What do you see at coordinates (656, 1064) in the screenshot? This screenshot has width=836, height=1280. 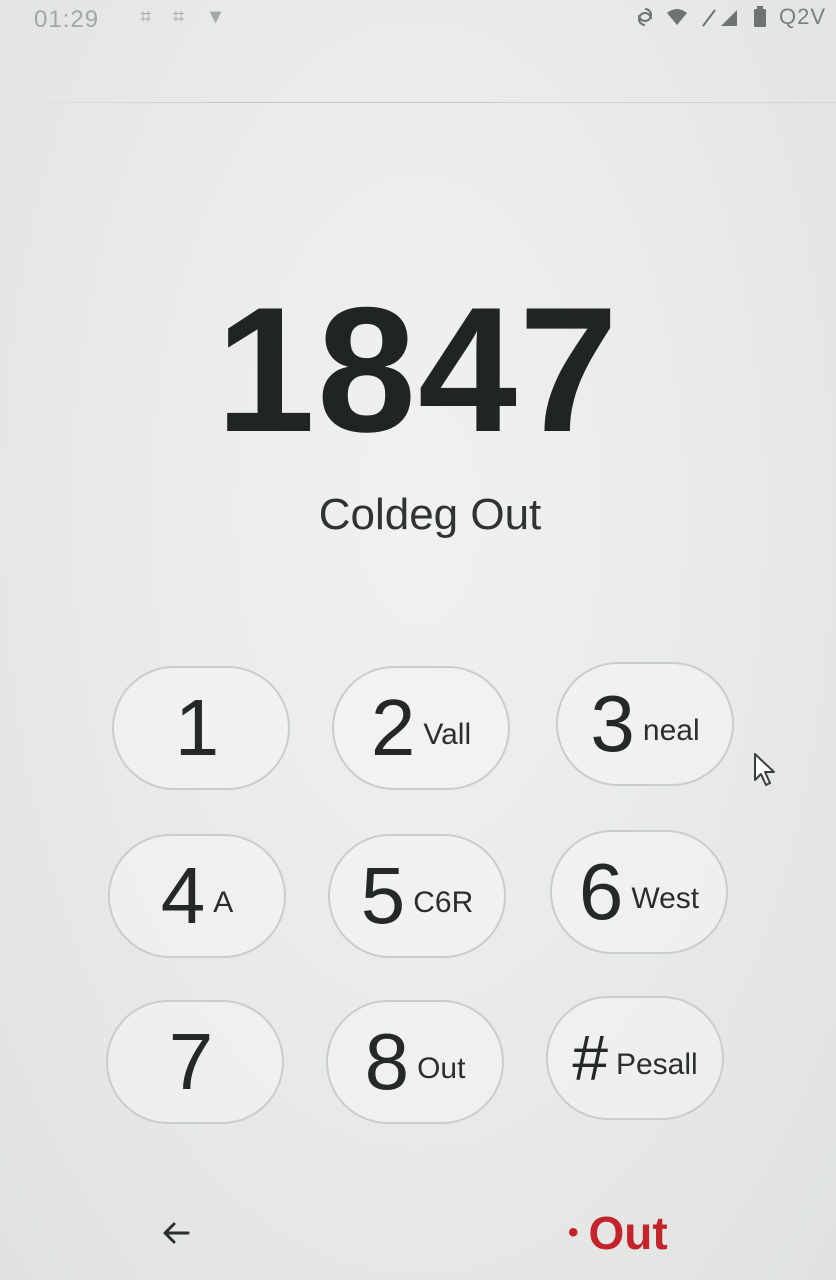 I see `key-letters: Pesall` at bounding box center [656, 1064].